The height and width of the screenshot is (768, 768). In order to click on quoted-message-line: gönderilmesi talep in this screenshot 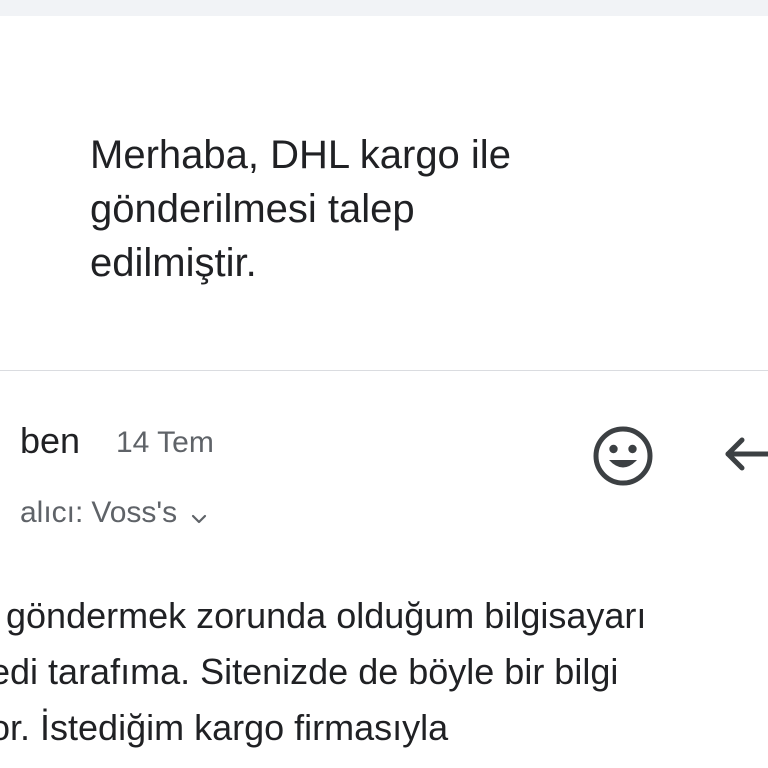, I will do `click(252, 209)`.